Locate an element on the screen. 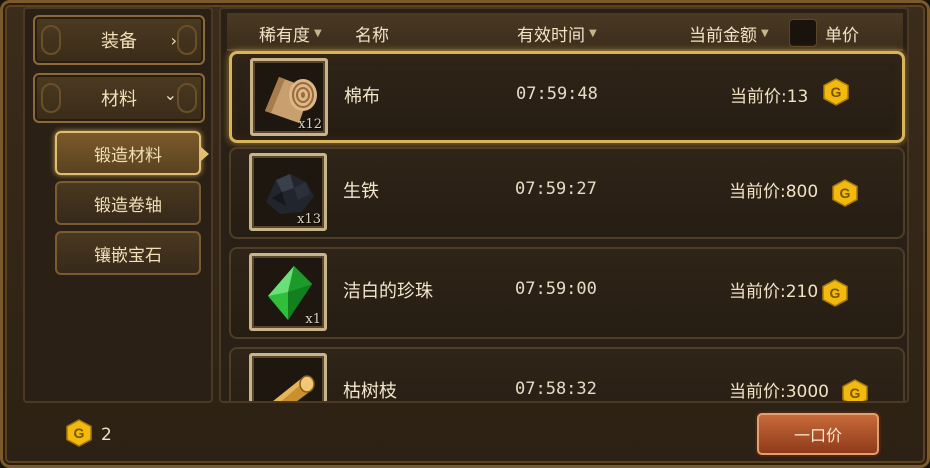  item-time-left: 07:59:00 is located at coordinates (556, 289).